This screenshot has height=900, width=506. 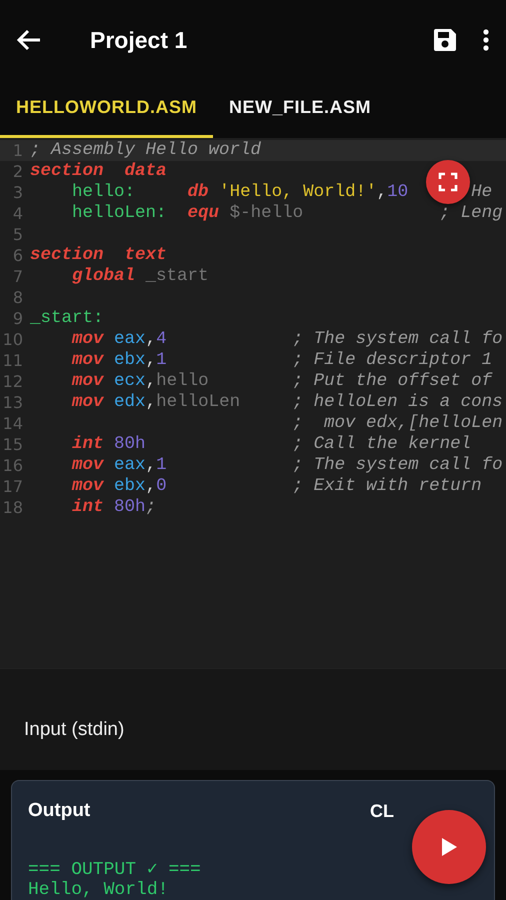 What do you see at coordinates (104, 192) in the screenshot?
I see `code-token: hello:` at bounding box center [104, 192].